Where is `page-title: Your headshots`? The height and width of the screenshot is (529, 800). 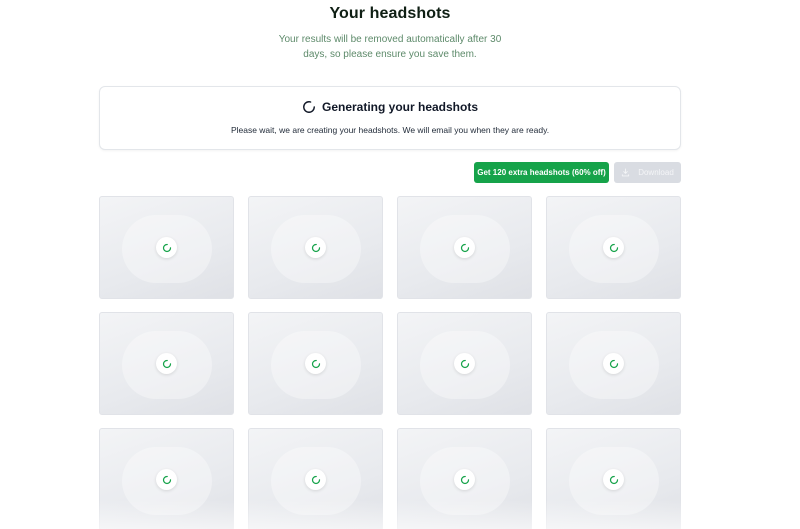
page-title: Your headshots is located at coordinates (390, 13).